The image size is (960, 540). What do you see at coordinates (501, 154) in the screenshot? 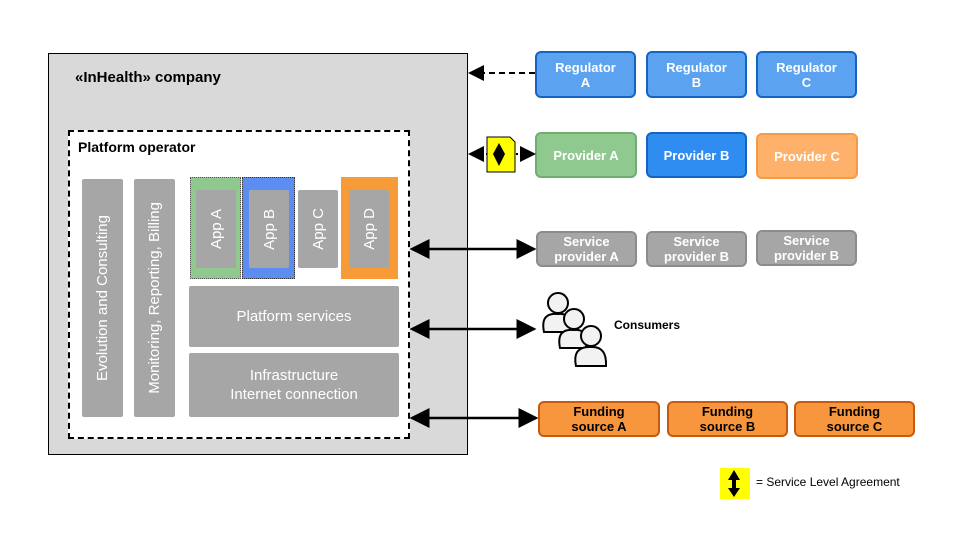
I see `sla-icon` at bounding box center [501, 154].